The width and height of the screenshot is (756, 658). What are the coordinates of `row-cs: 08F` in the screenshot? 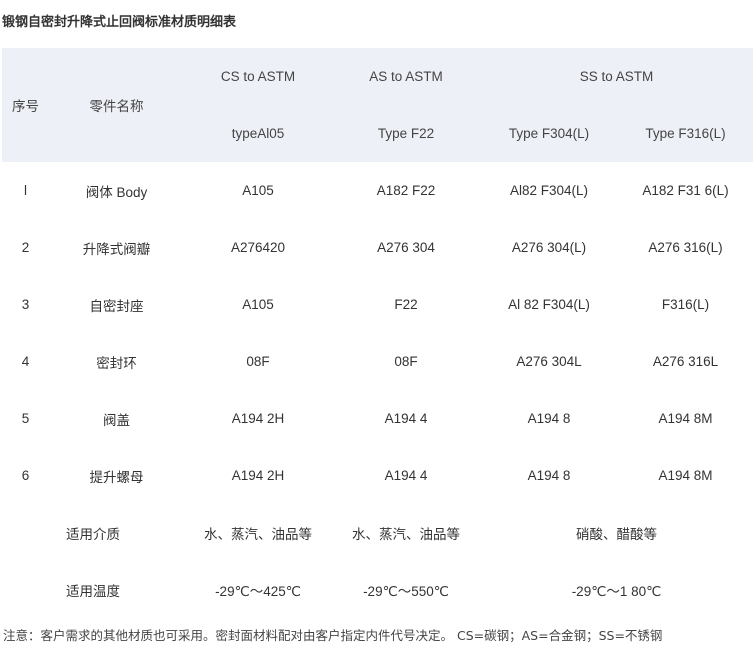 It's located at (258, 361).